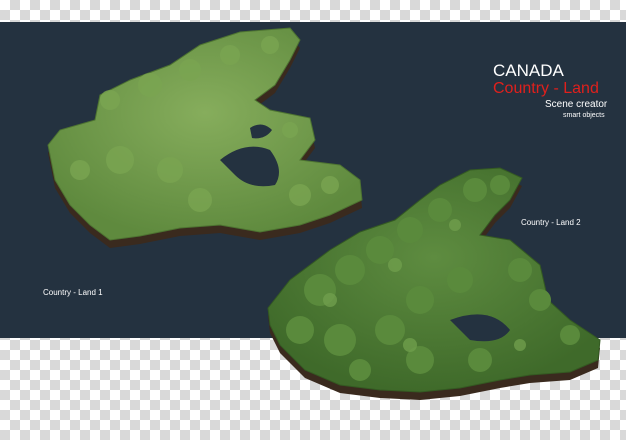 The height and width of the screenshot is (440, 626). Describe the element at coordinates (576, 104) in the screenshot. I see `scene-creator-label: Scene creator` at that location.